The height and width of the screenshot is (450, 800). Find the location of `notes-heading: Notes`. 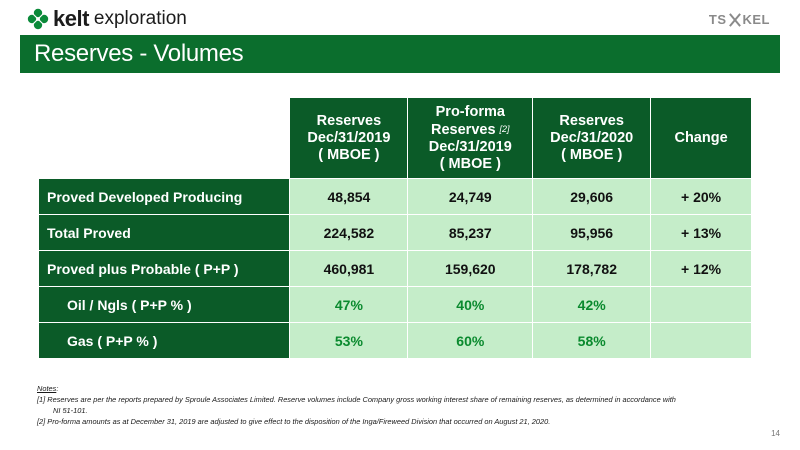

notes-heading: Notes is located at coordinates (47, 388).